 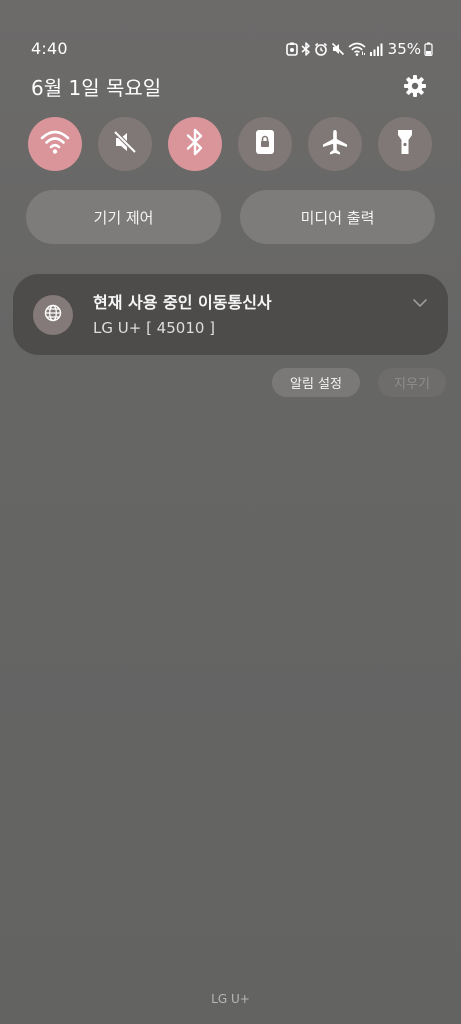 I want to click on flashlight-icon, so click(x=405, y=144).